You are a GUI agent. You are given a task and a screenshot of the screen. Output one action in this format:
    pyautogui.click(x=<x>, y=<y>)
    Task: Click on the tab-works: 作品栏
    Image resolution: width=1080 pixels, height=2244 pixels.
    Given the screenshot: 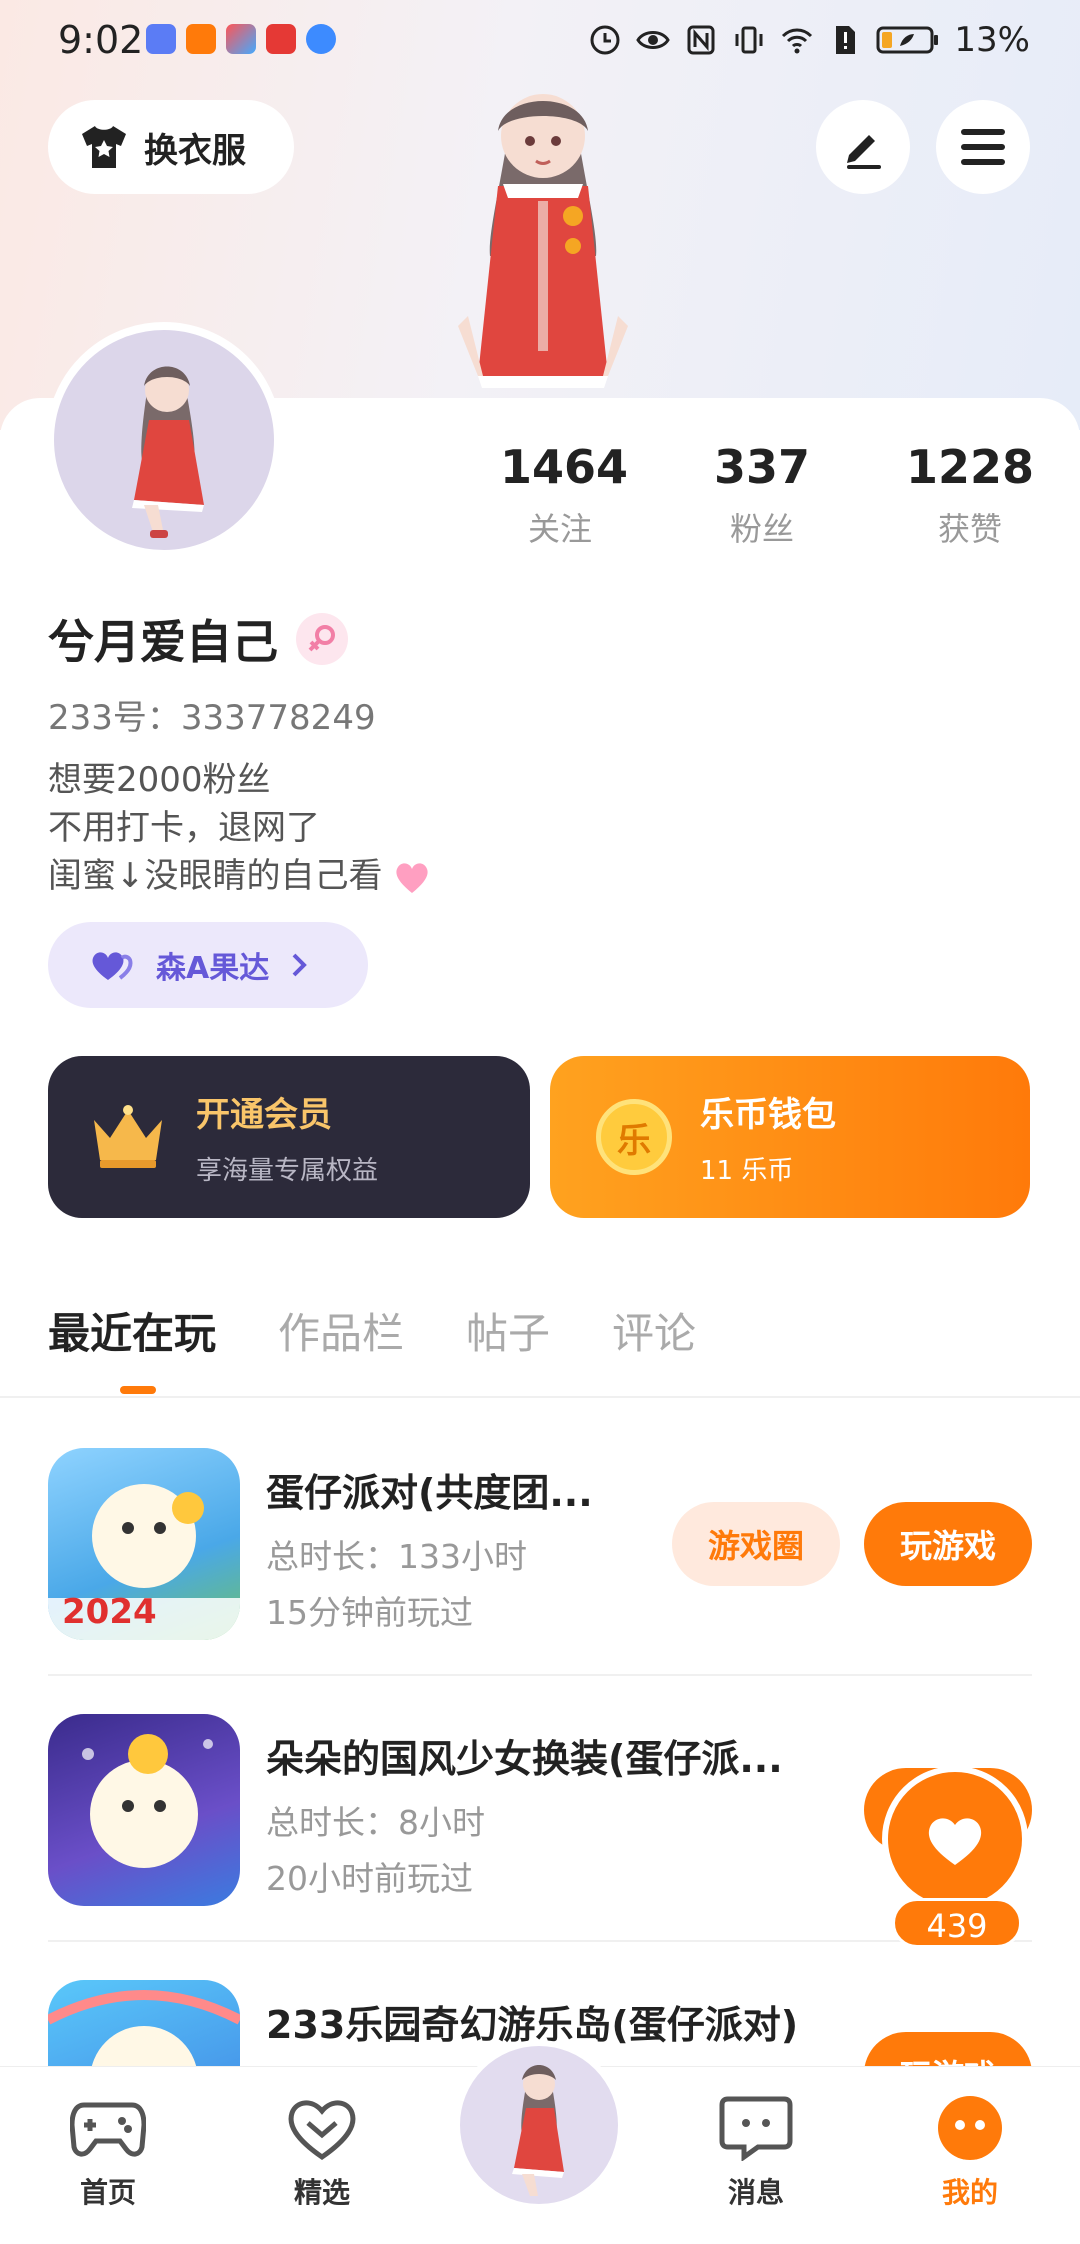 What is the action you would take?
    pyautogui.click(x=341, y=1330)
    